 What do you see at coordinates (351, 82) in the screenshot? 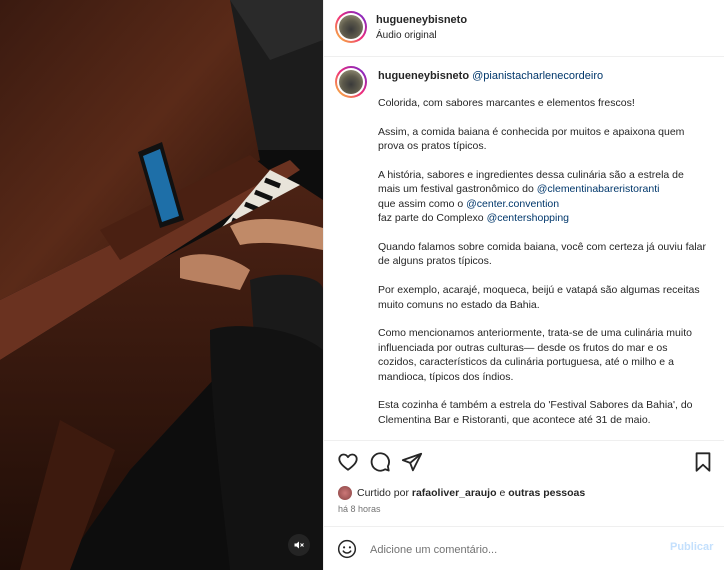
I see `caption-avatar` at bounding box center [351, 82].